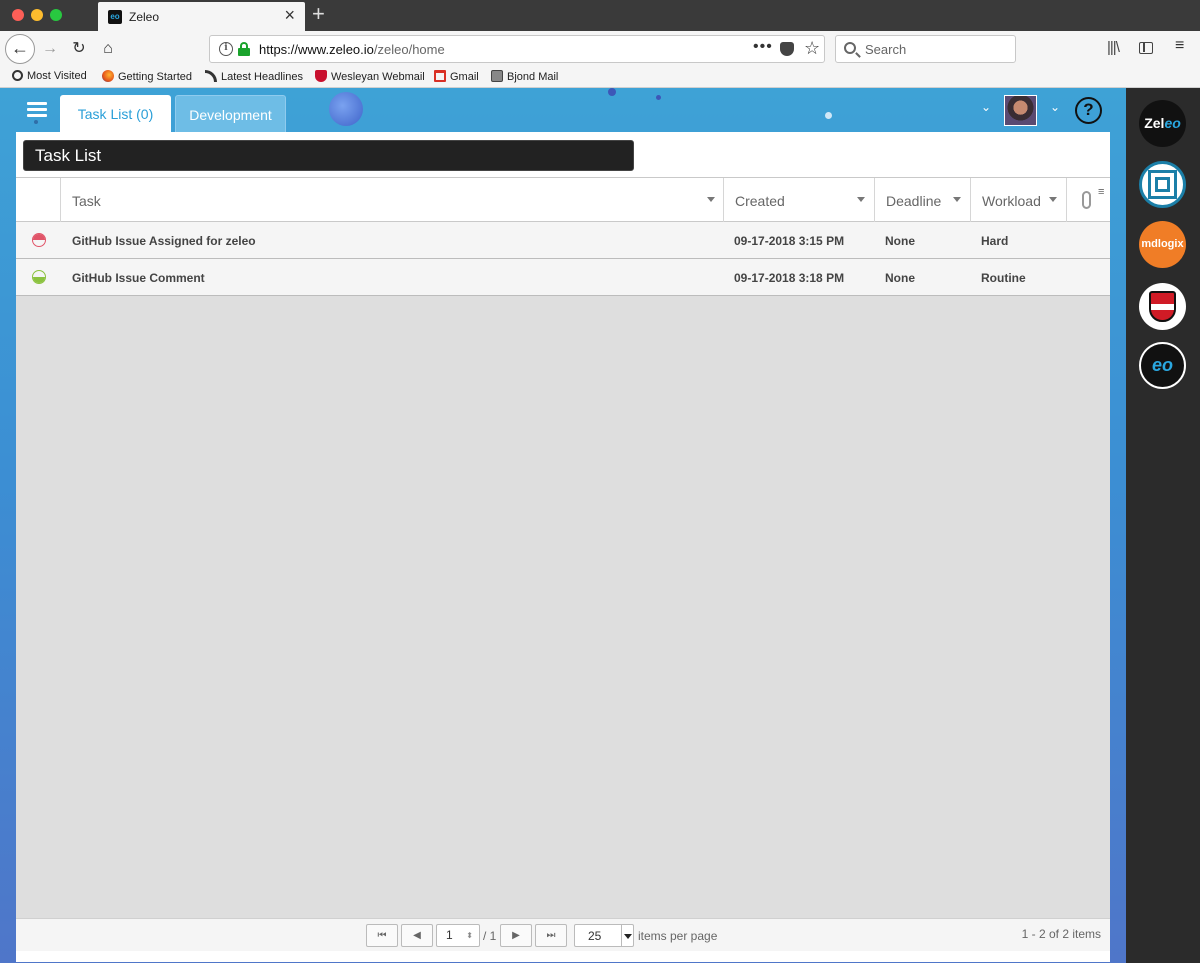  Describe the element at coordinates (417, 935) in the screenshot. I see `prev-page-button: ◀` at that location.